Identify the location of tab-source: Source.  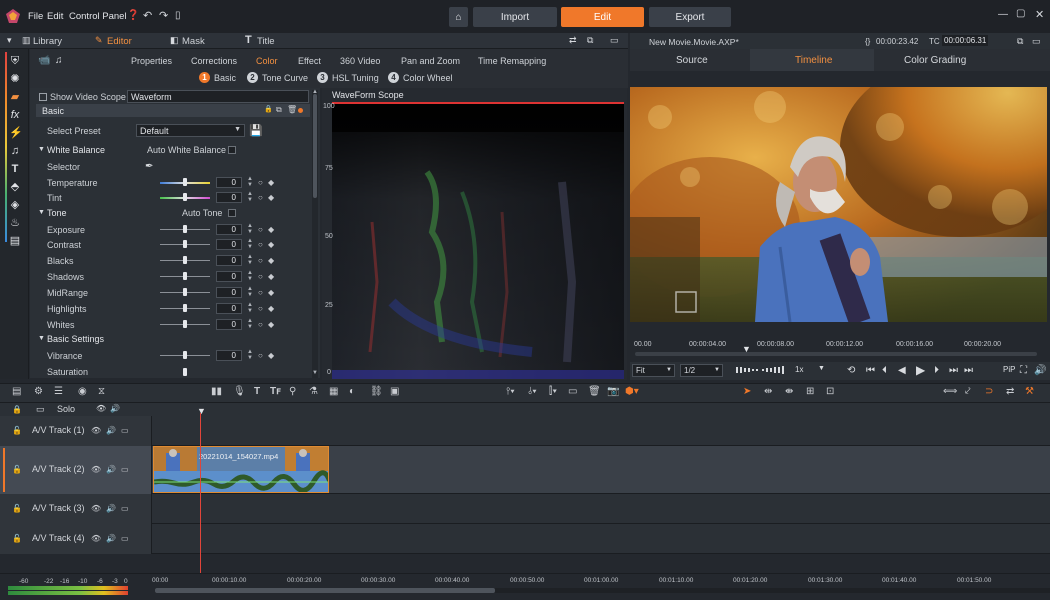
(692, 60).